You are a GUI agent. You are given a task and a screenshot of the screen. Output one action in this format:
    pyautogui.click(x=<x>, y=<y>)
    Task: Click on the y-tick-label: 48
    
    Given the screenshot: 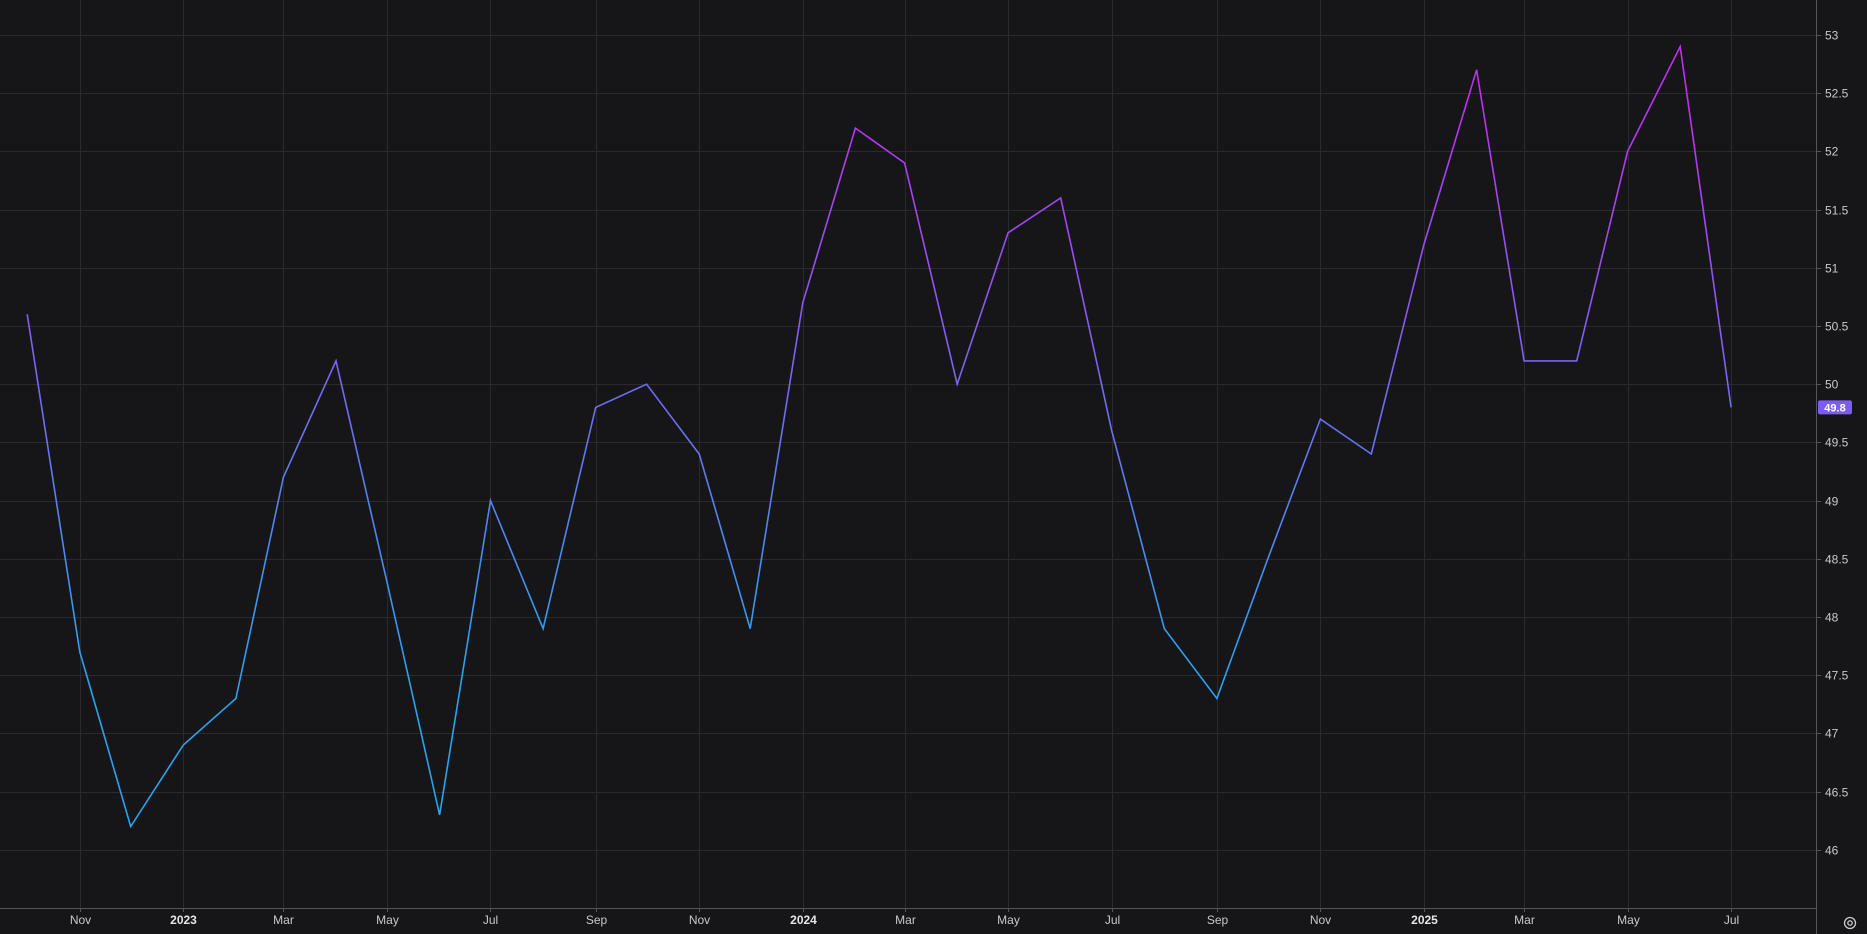 What is the action you would take?
    pyautogui.click(x=1832, y=618)
    